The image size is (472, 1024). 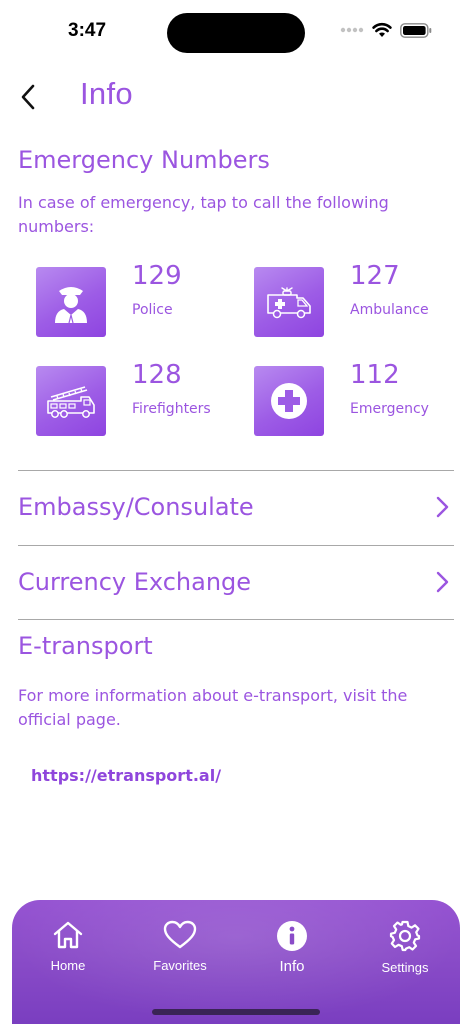 I want to click on currency-exchange-label: Currency Exchange, so click(x=135, y=582).